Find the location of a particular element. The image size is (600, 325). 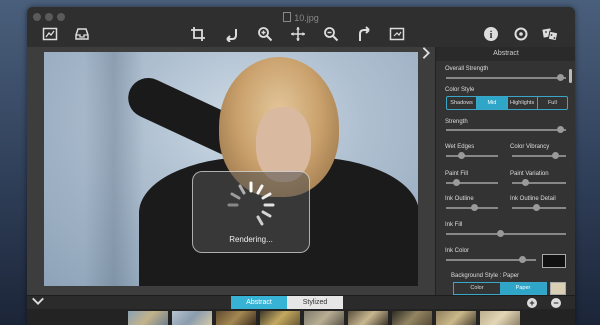

overall-strength-slider is located at coordinates (506, 77).